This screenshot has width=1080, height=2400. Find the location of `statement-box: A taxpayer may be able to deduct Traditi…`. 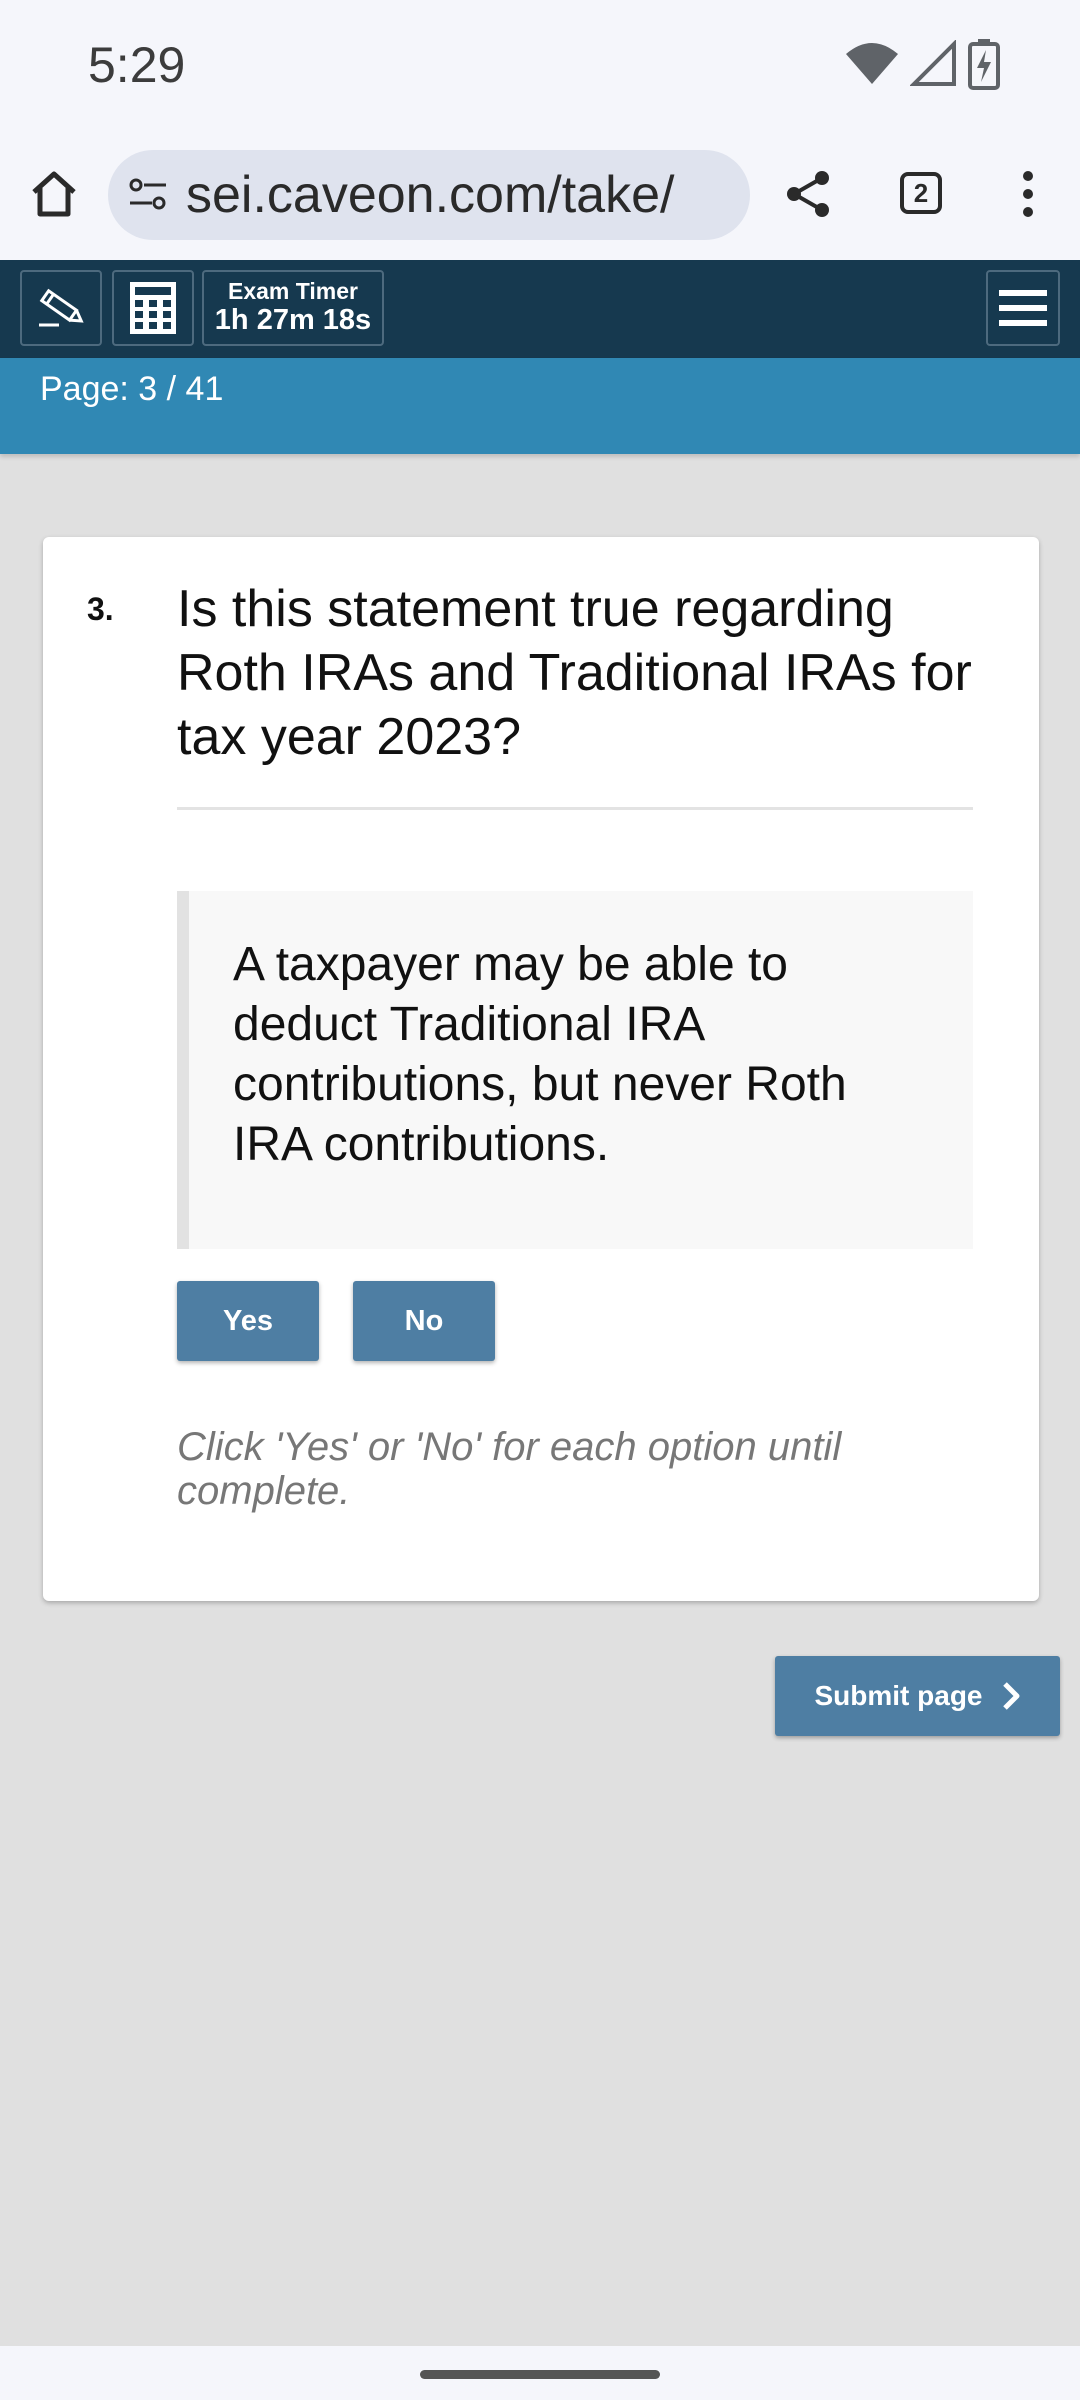

statement-box: A taxpayer may be able to deduct Traditi… is located at coordinates (575, 1070).